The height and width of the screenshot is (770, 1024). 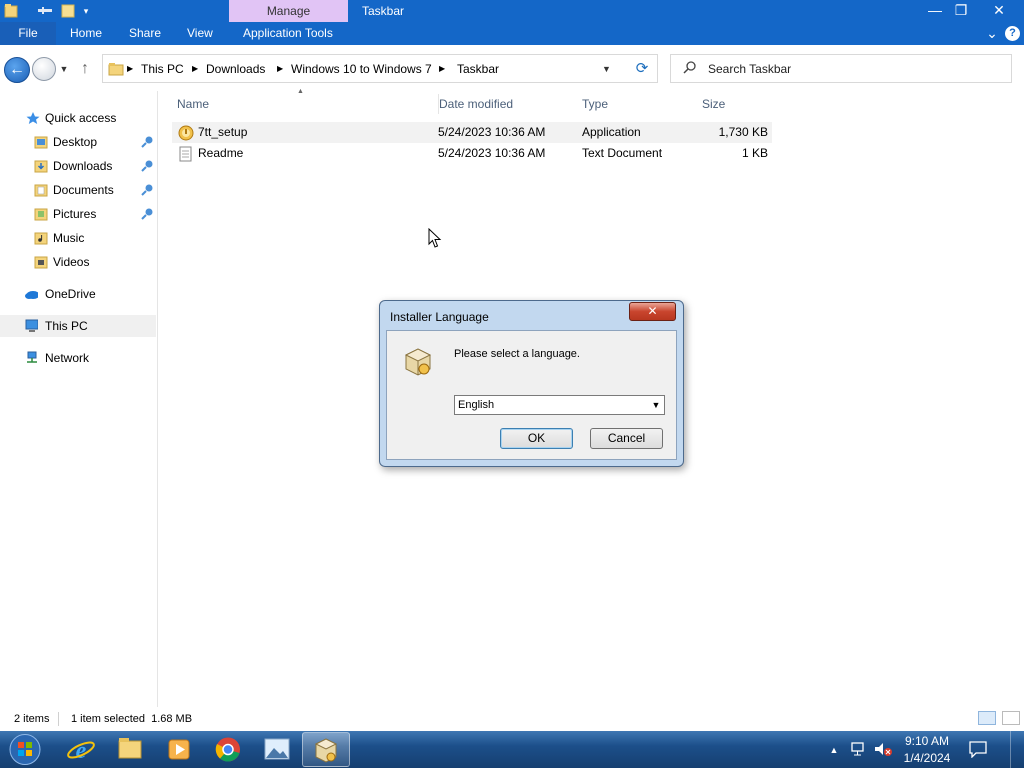 I want to click on taskbar-installer, so click(x=326, y=749).